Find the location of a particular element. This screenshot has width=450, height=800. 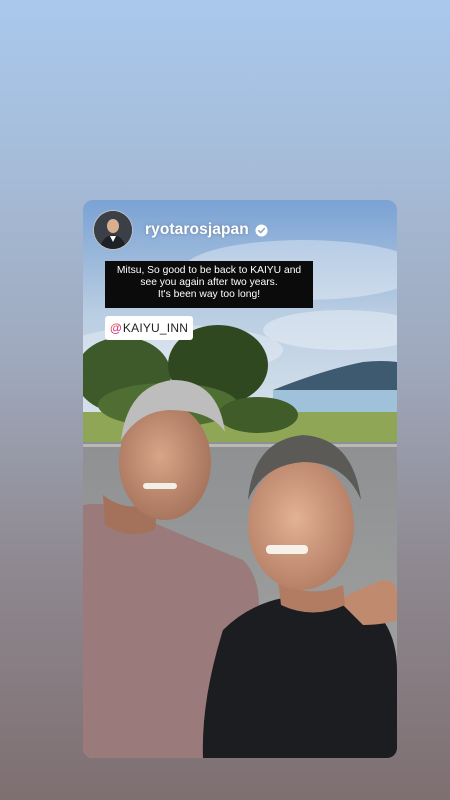

caption-line: Mitsu, So good to be back to KAIYU and is located at coordinates (209, 270).